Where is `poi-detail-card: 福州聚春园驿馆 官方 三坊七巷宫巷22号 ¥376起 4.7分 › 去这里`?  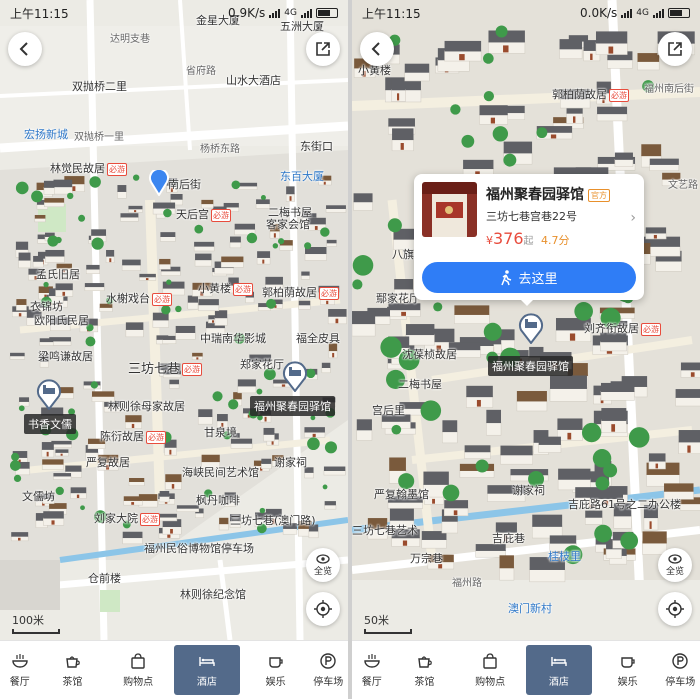
poi-detail-card: 福州聚春园驿馆 官方 三坊七巷宫巷22号 ¥376起 4.7分 › 去这里 is located at coordinates (529, 237).